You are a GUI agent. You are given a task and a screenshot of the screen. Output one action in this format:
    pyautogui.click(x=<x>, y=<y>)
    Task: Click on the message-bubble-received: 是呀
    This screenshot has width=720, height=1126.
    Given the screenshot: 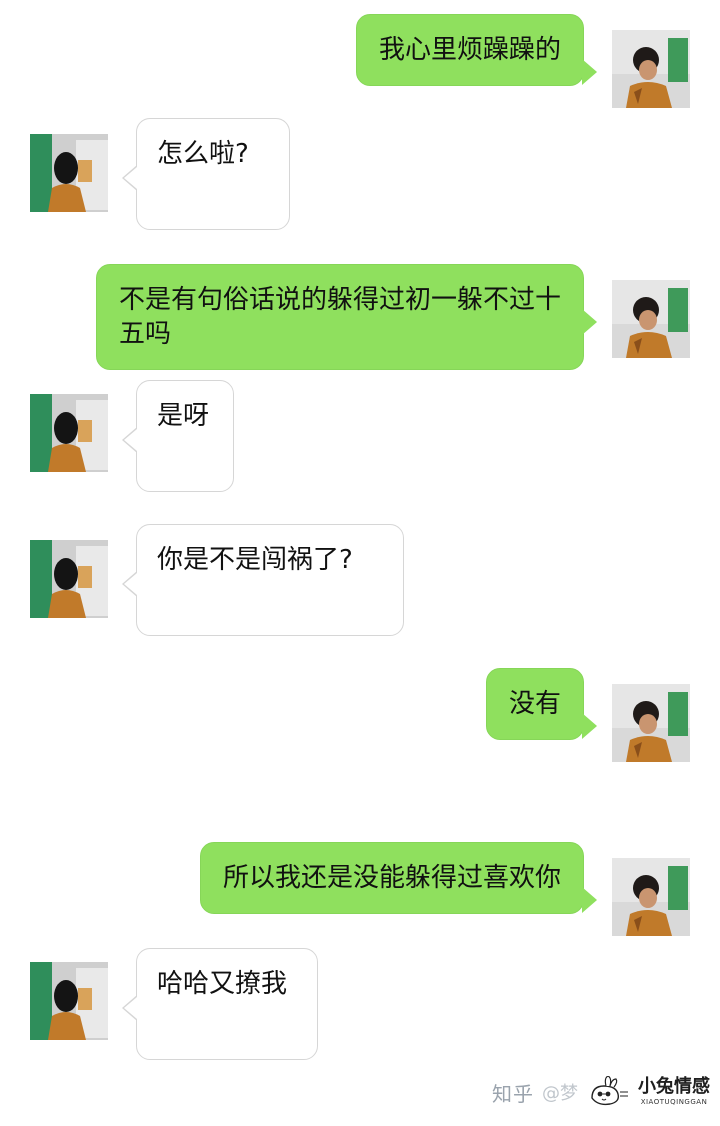 What is the action you would take?
    pyautogui.click(x=178, y=436)
    